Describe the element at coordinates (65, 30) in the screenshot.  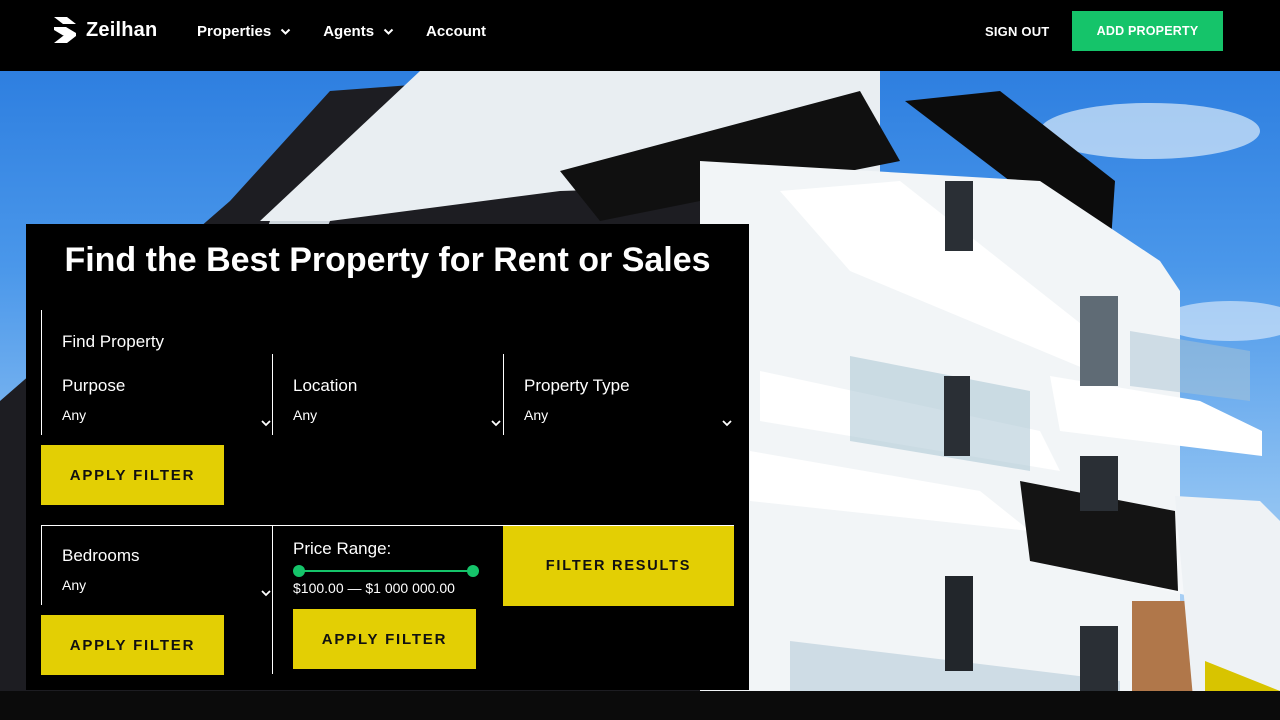
I see `logo-icon` at that location.